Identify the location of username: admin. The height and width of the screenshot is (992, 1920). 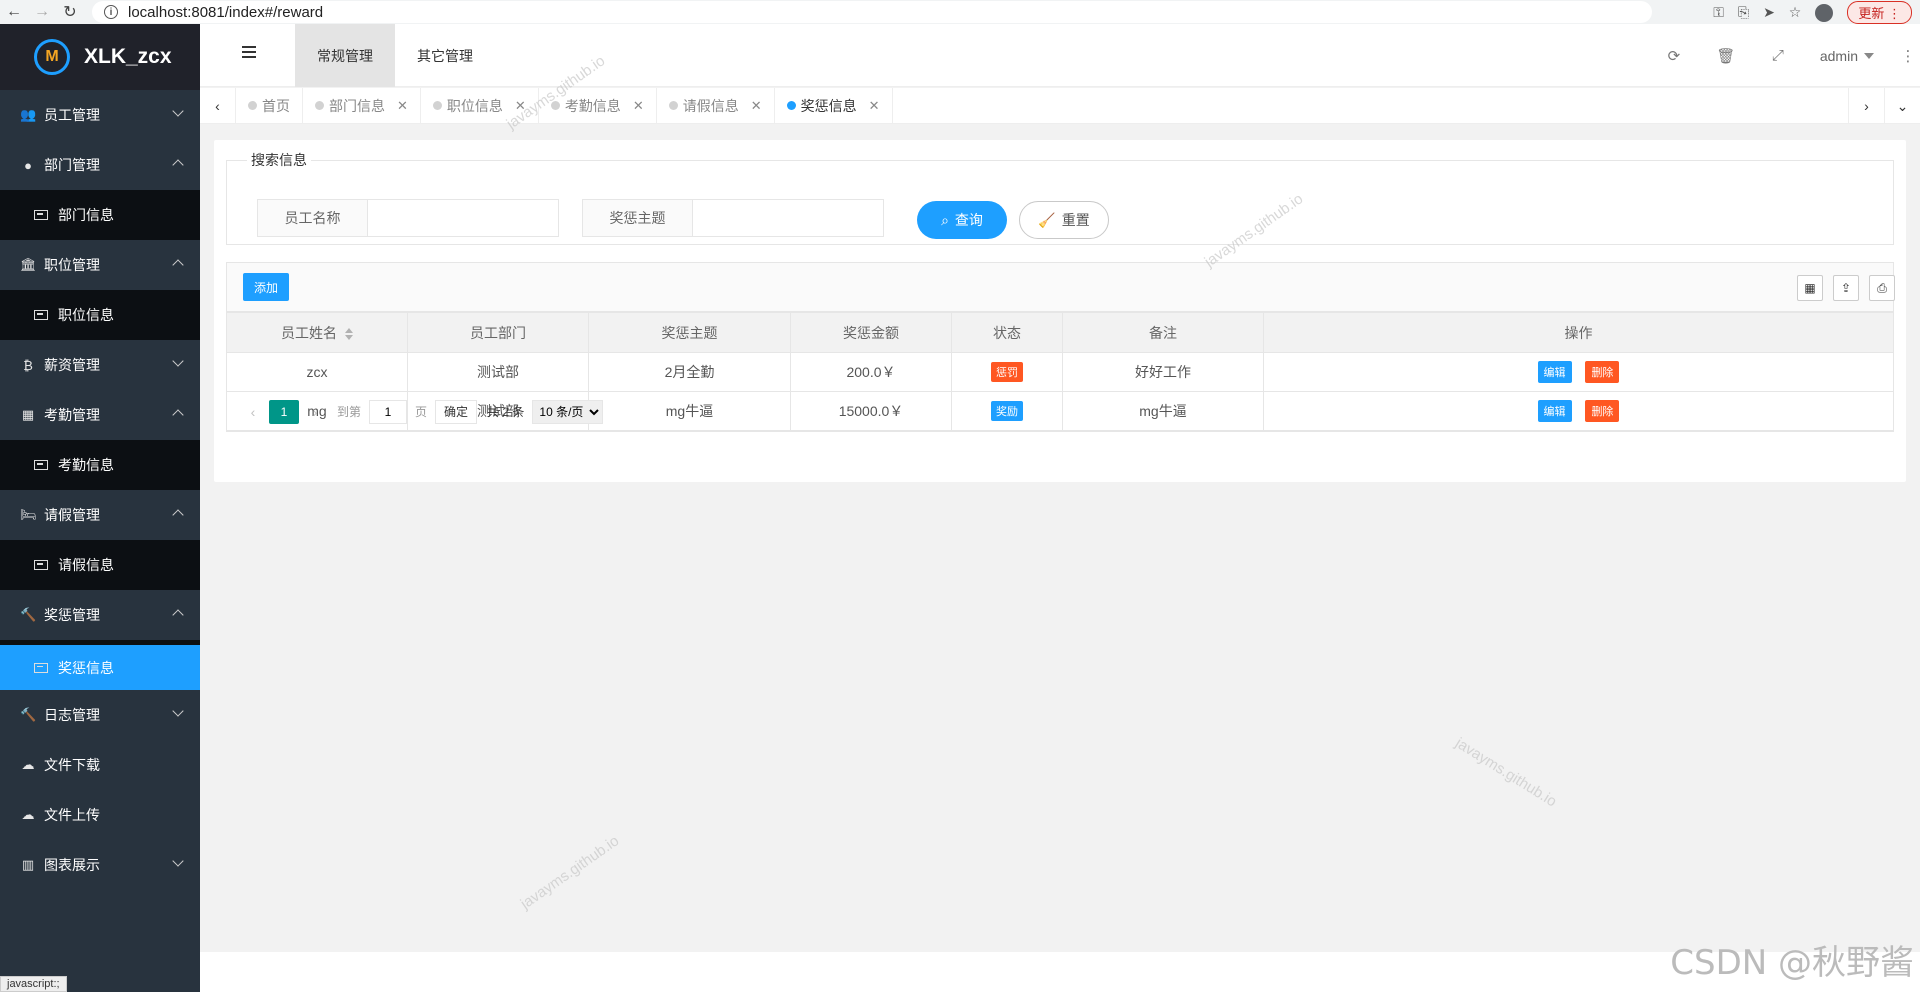
(1838, 55).